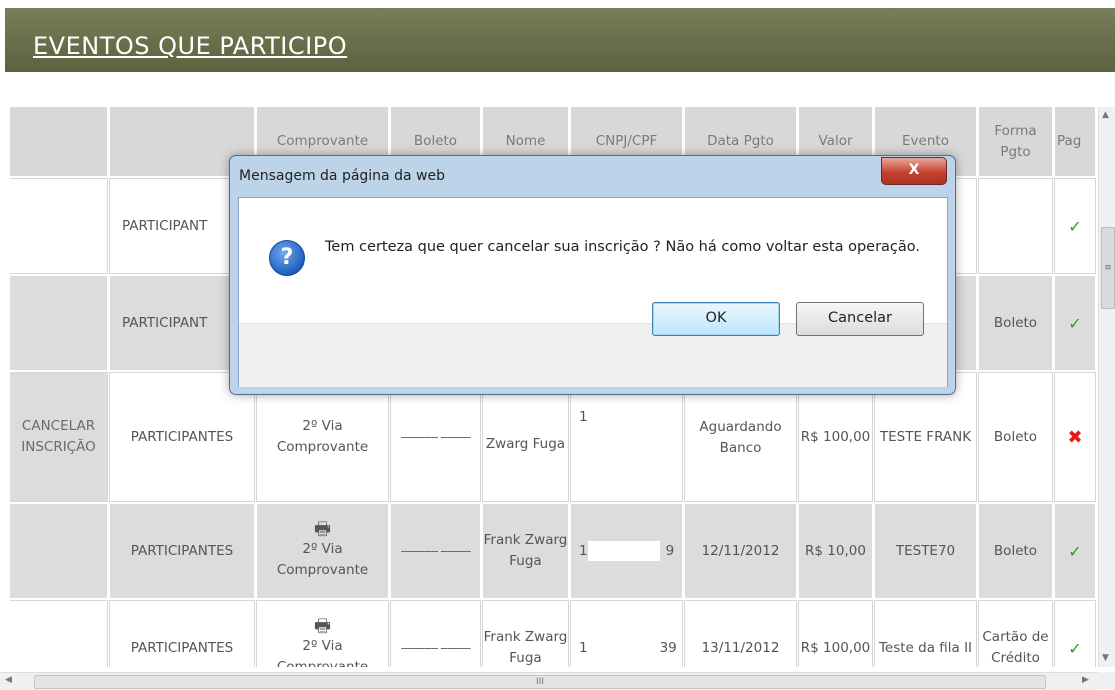 This screenshot has width=1115, height=690. Describe the element at coordinates (1075, 141) in the screenshot. I see `column-header-pag: Pag` at that location.